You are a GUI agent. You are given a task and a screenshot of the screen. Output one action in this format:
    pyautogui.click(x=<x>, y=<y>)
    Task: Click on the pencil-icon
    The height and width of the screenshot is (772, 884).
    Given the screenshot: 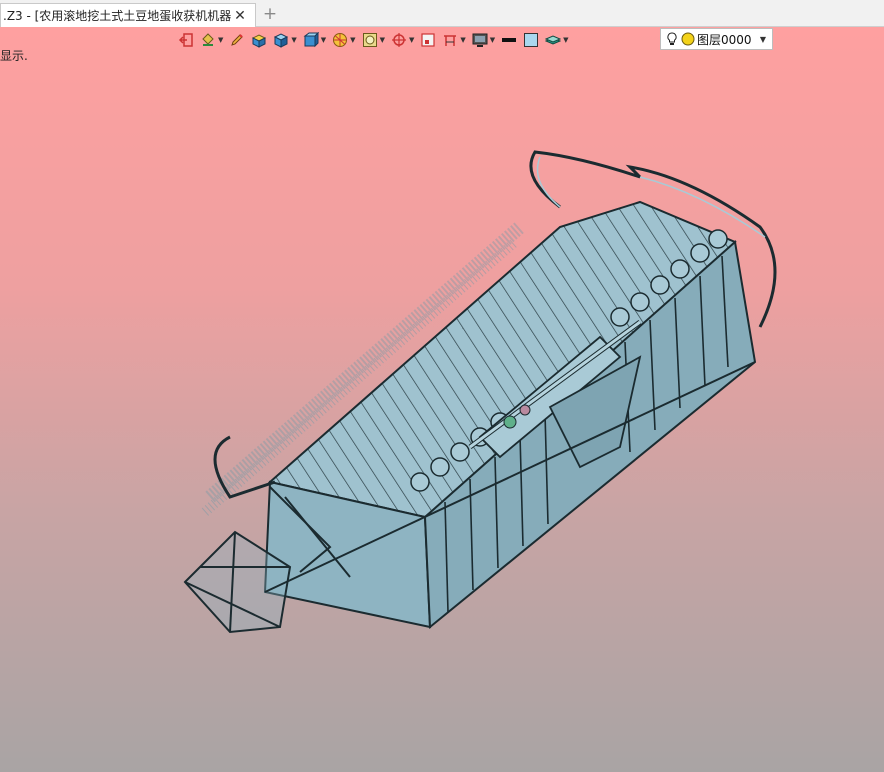 What is the action you would take?
    pyautogui.click(x=237, y=40)
    